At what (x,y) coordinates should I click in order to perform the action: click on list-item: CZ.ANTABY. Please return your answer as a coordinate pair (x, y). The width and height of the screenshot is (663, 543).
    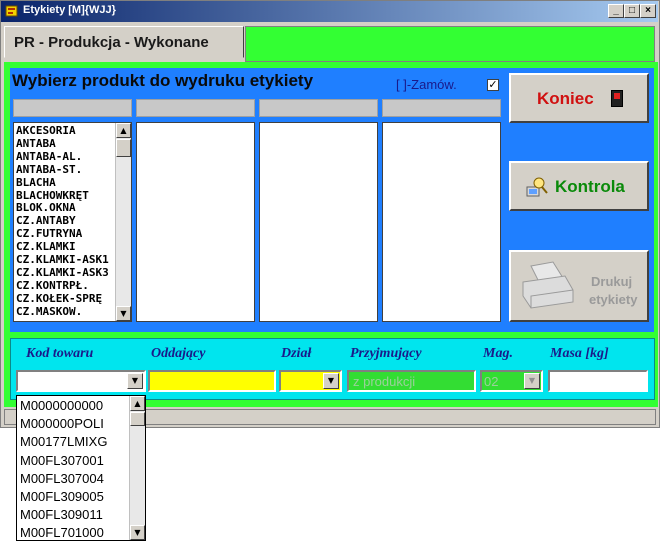
    Looking at the image, I should click on (65, 221).